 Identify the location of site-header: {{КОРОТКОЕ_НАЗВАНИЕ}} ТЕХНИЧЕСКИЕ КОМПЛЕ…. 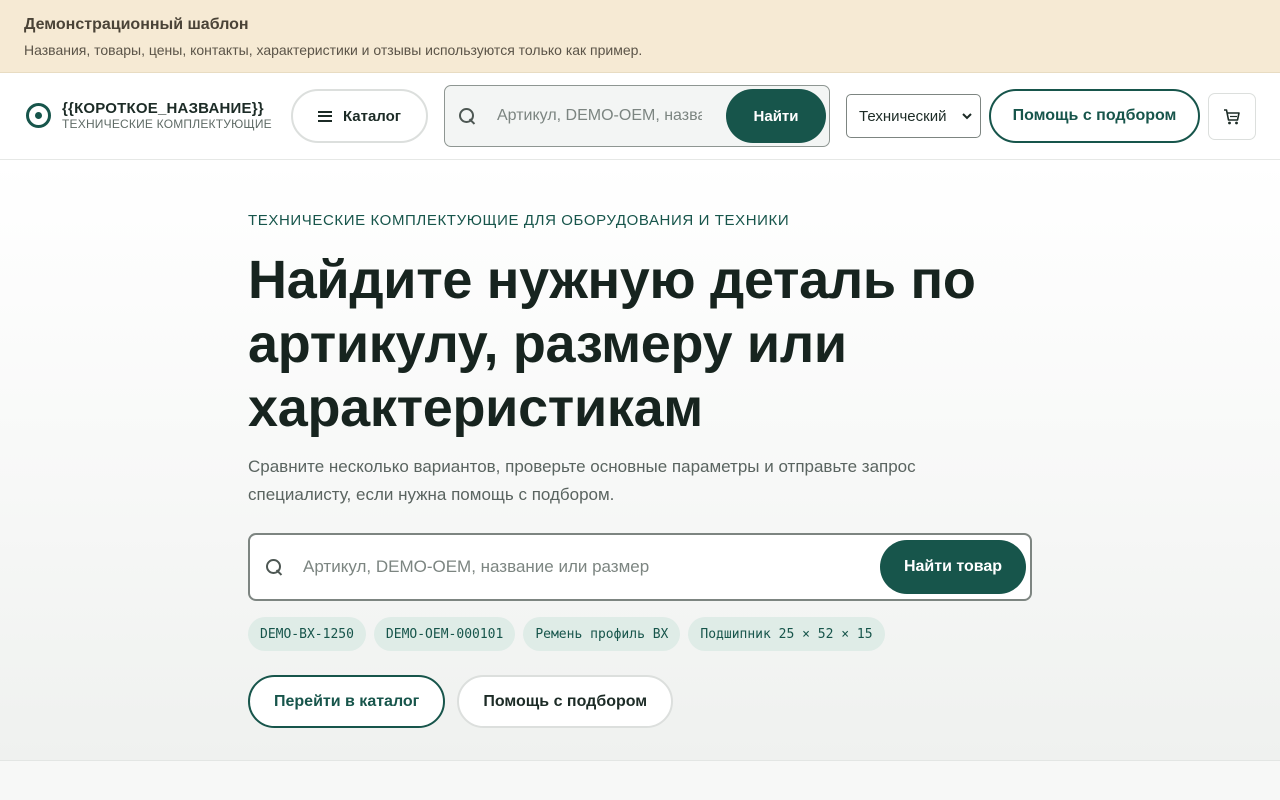
(640, 116).